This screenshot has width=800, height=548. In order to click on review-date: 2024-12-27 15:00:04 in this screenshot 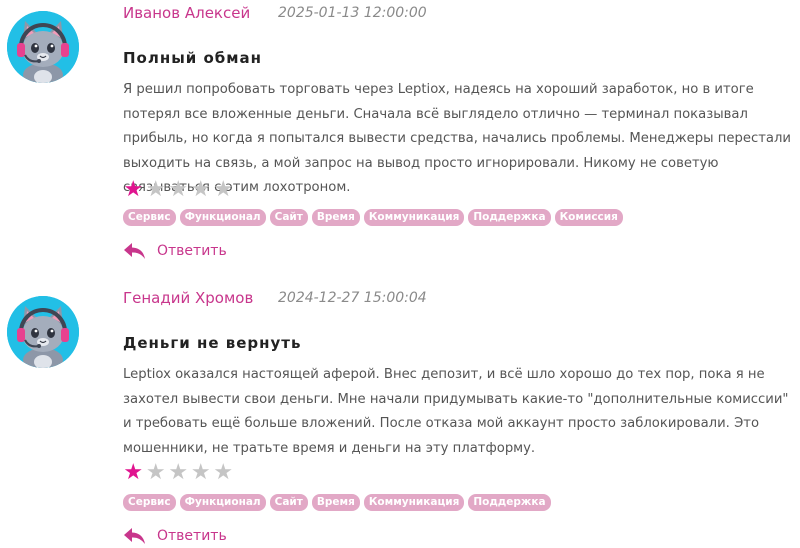, I will do `click(352, 298)`.